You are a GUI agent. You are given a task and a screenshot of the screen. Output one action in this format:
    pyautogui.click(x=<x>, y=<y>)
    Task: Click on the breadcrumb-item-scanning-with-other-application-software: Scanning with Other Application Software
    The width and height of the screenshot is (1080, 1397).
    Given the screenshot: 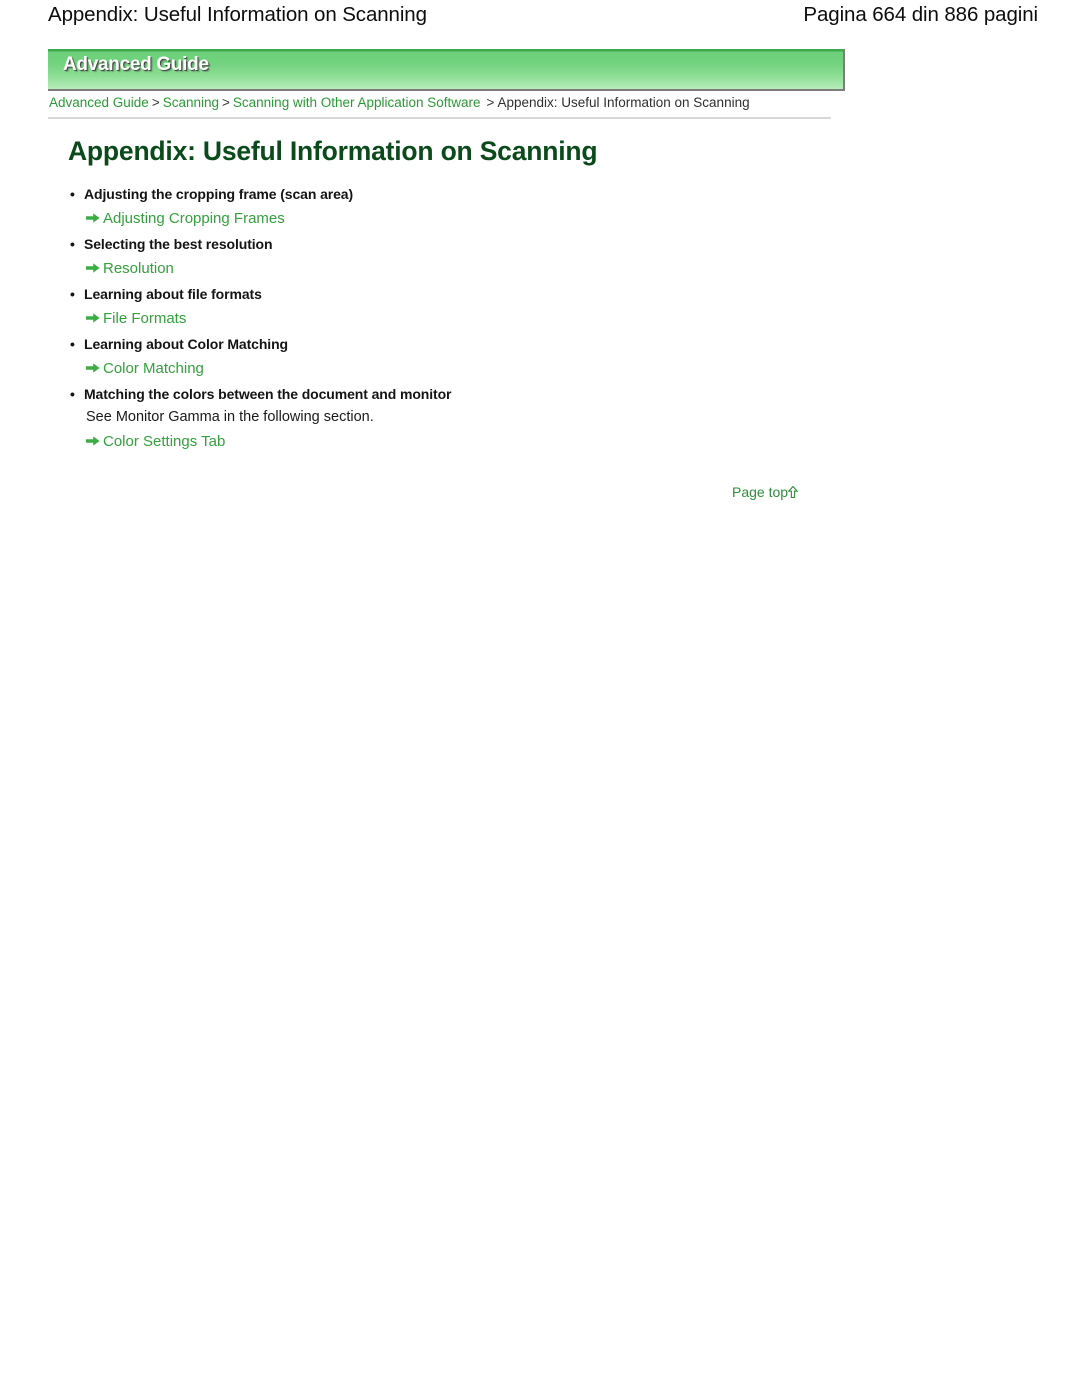 What is the action you would take?
    pyautogui.click(x=357, y=102)
    